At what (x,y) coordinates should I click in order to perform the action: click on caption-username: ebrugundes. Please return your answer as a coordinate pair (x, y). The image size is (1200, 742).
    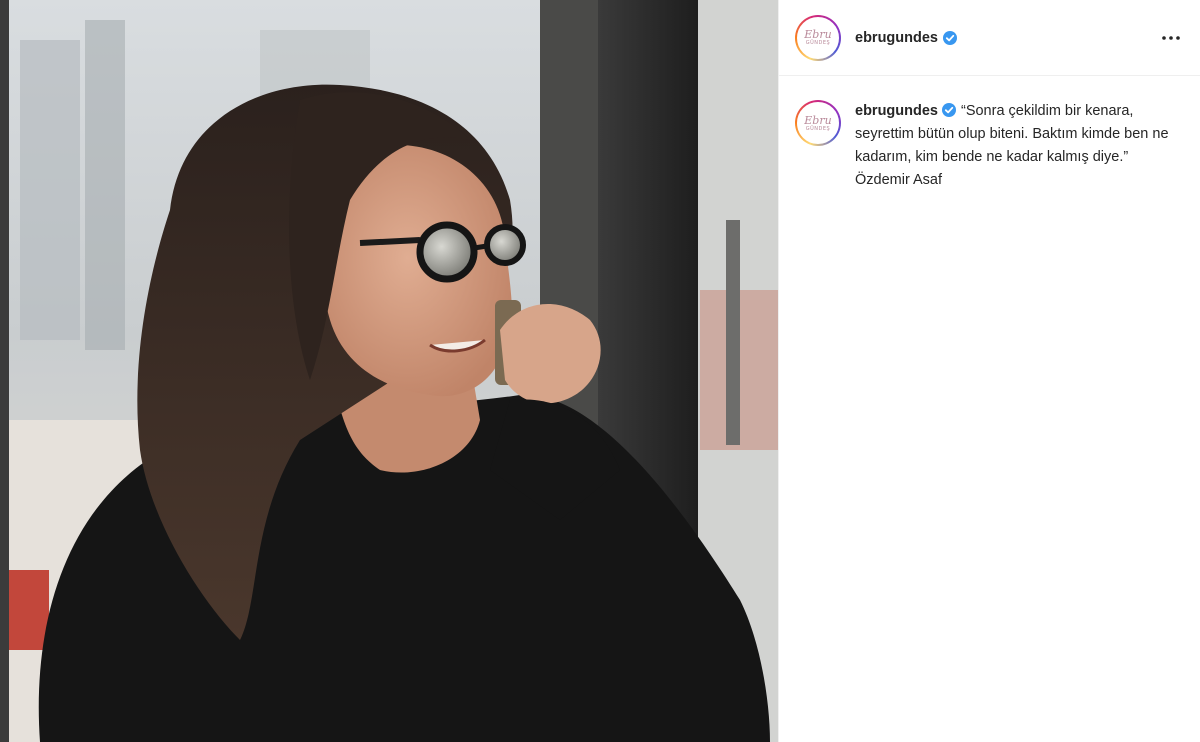
    Looking at the image, I should click on (896, 111).